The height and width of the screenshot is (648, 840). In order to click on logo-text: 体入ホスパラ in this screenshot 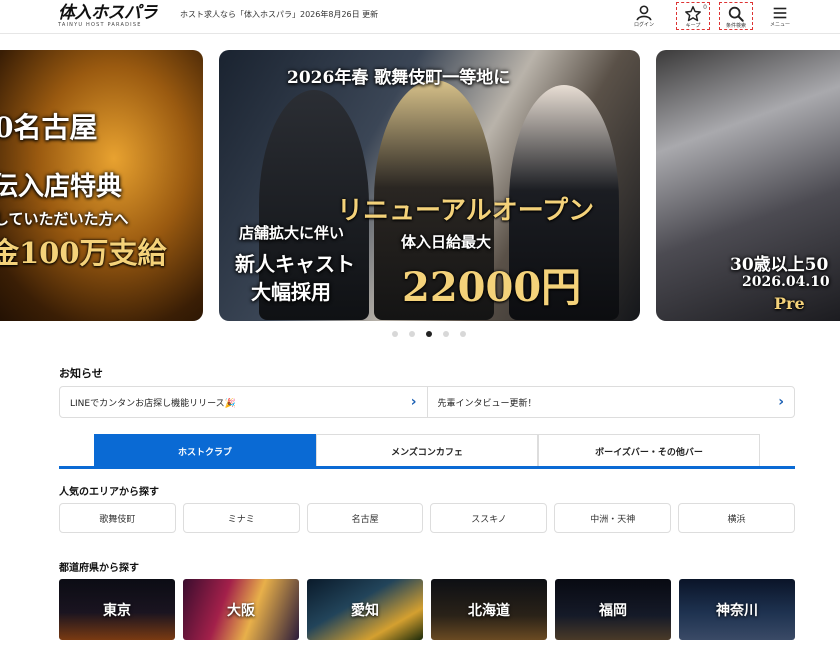, I will do `click(108, 13)`.